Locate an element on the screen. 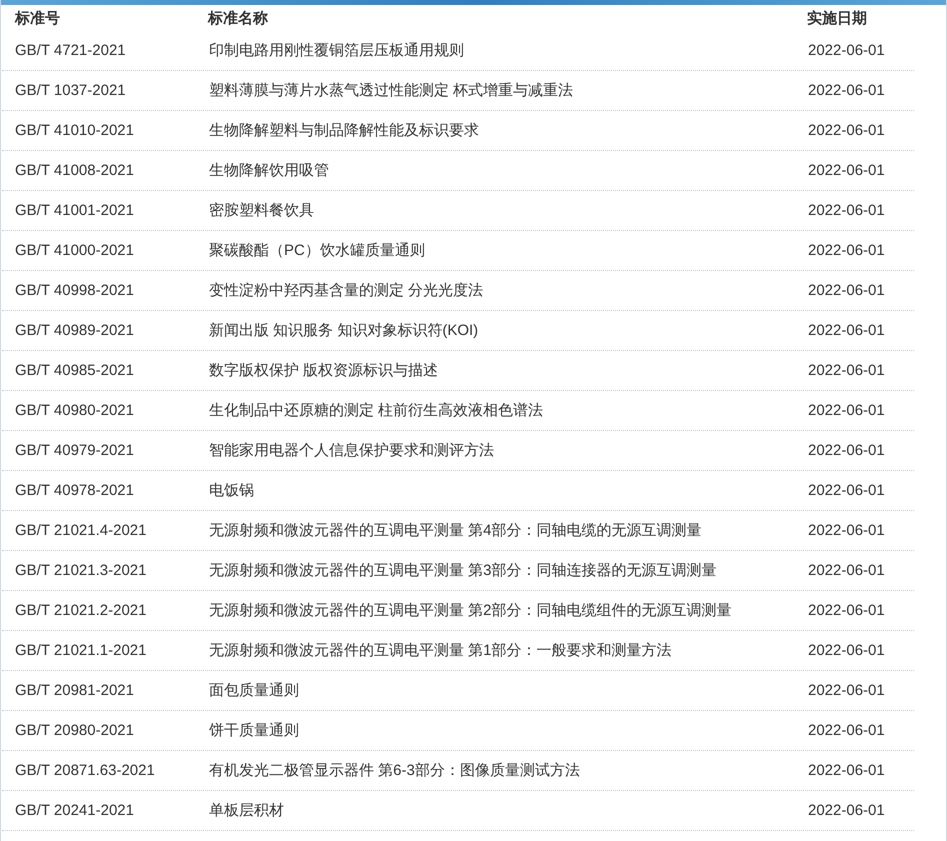 The image size is (947, 841). table-cell-text: 有机发光二极管显示器件 第6-3部分：图像质量测试方法 is located at coordinates (395, 770).